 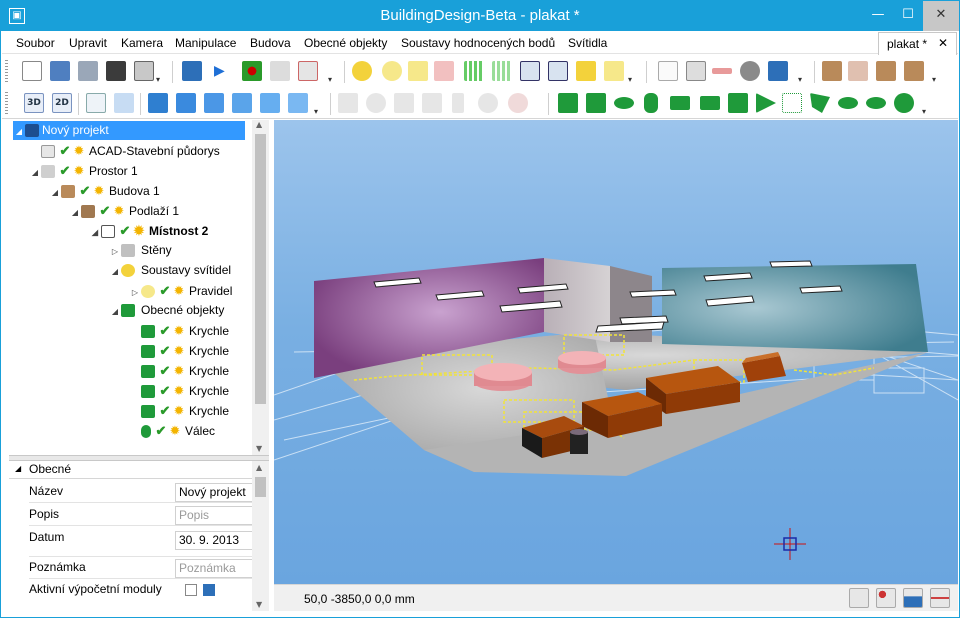 What do you see at coordinates (848, 103) in the screenshot?
I see `add-ellipse-icon` at bounding box center [848, 103].